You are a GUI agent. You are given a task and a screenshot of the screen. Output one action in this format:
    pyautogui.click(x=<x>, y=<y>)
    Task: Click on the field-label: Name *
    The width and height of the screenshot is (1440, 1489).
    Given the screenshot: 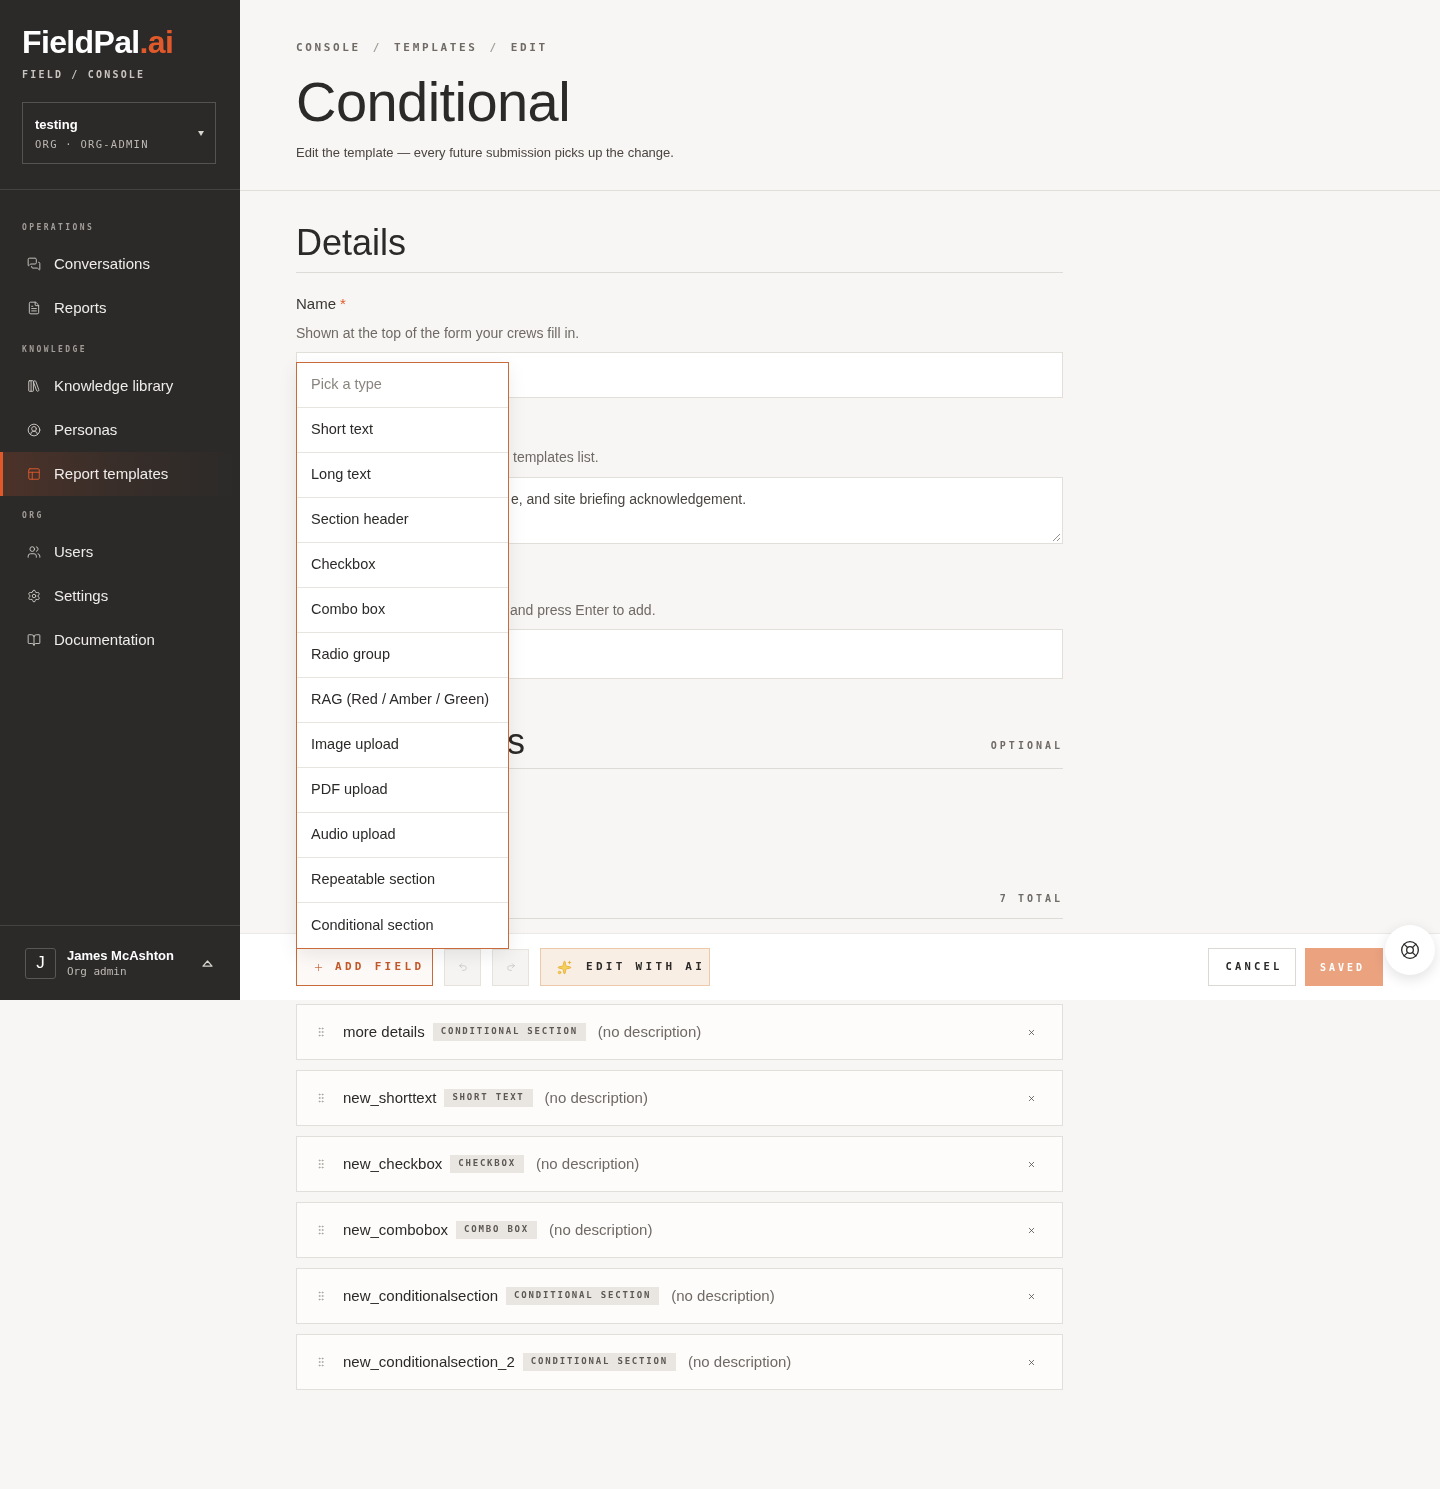 What is the action you would take?
    pyautogui.click(x=321, y=304)
    